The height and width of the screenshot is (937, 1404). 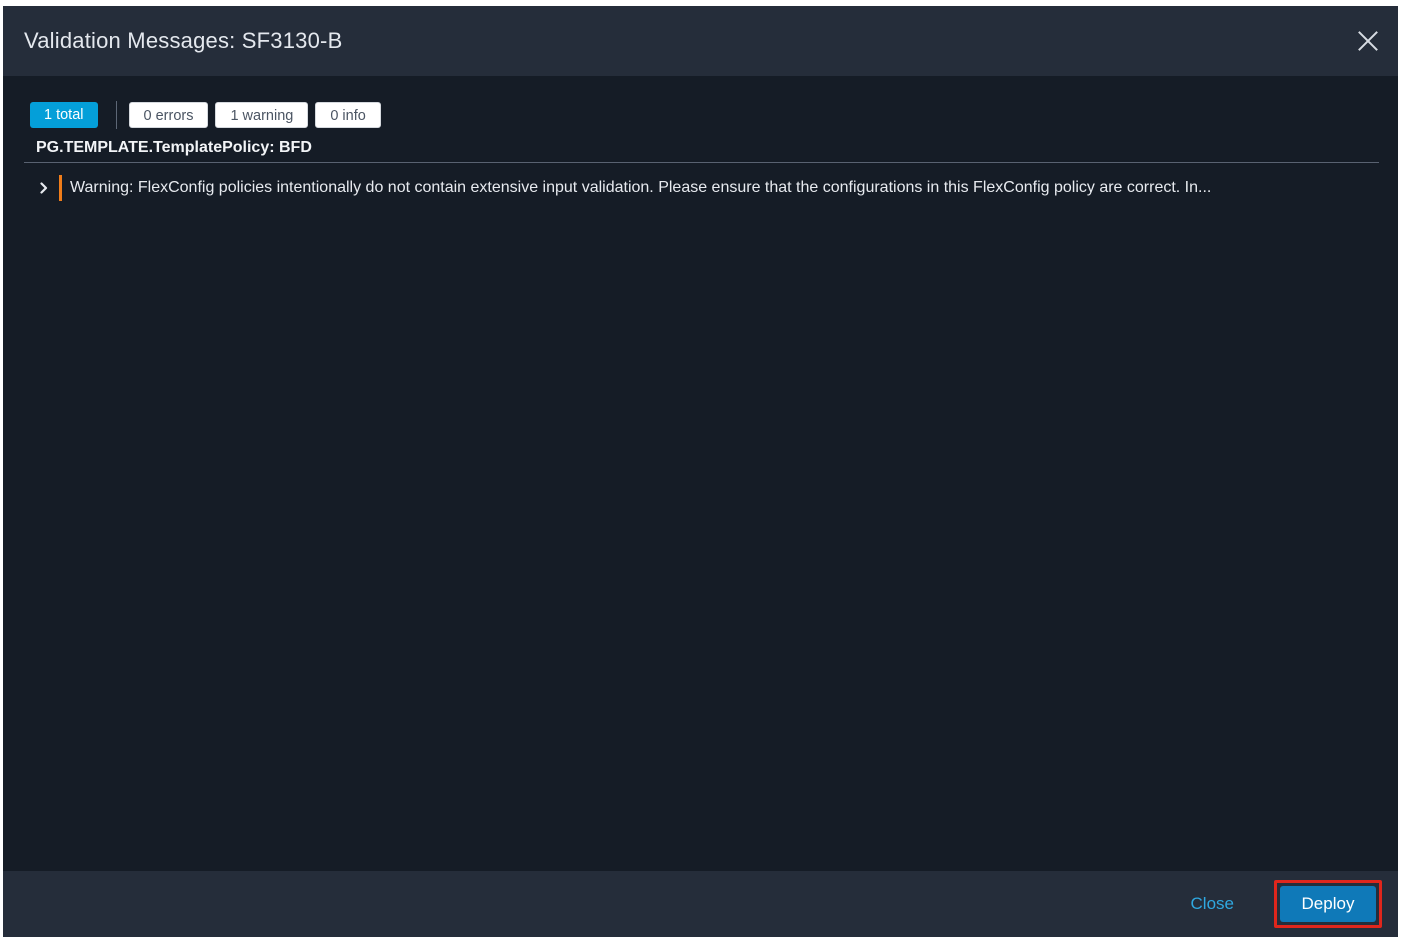 What do you see at coordinates (1212, 904) in the screenshot?
I see `close-button: Close` at bounding box center [1212, 904].